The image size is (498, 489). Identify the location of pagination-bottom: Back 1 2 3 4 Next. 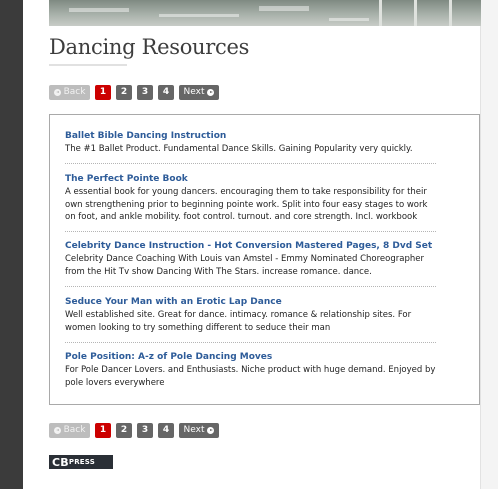
(134, 430).